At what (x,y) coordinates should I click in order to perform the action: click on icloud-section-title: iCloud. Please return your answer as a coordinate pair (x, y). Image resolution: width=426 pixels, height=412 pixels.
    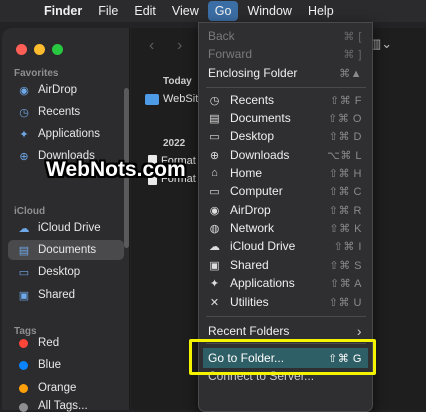
    Looking at the image, I should click on (30, 211).